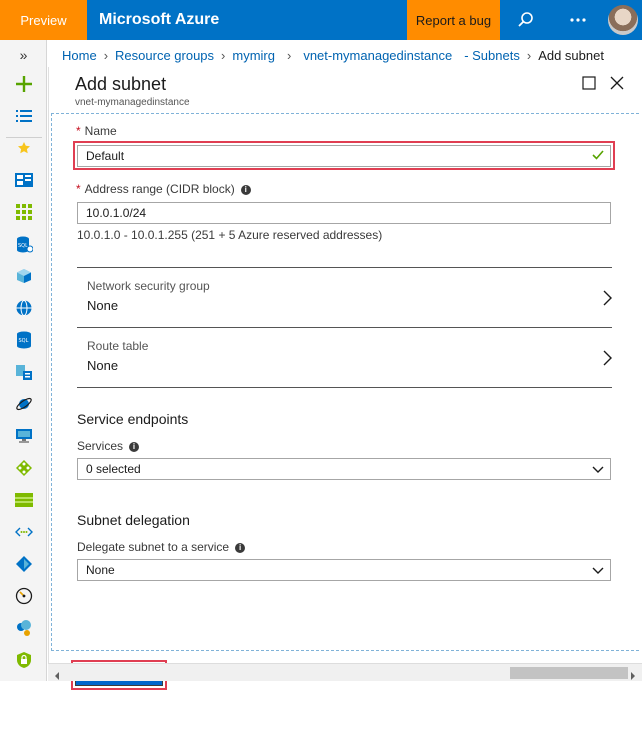 This screenshot has height=732, width=642. I want to click on nsg-value: None, so click(103, 305).